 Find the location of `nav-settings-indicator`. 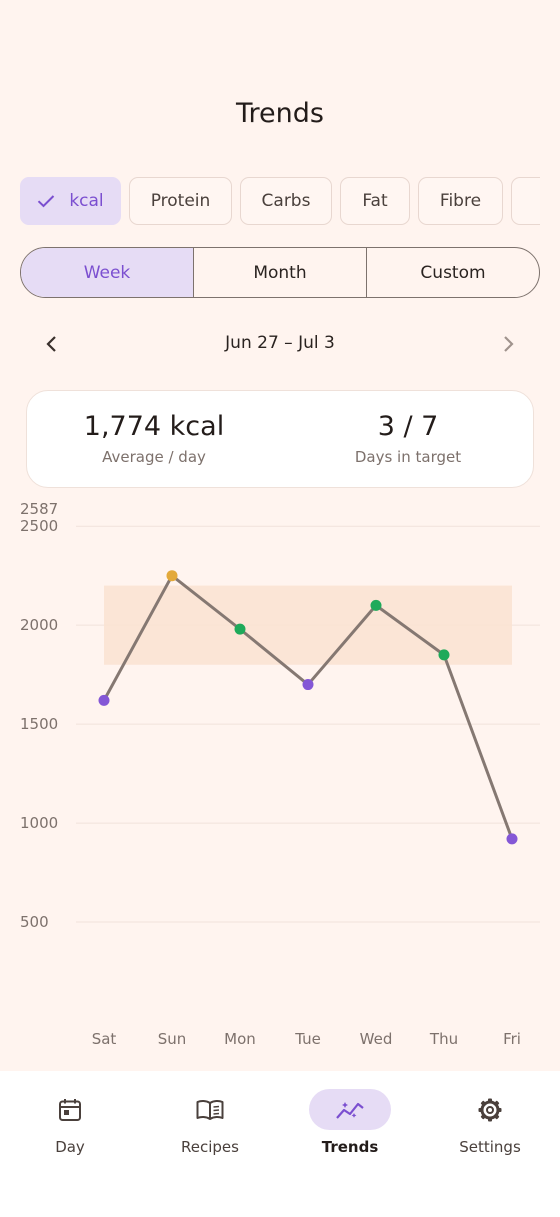

nav-settings-indicator is located at coordinates (490, 1109).